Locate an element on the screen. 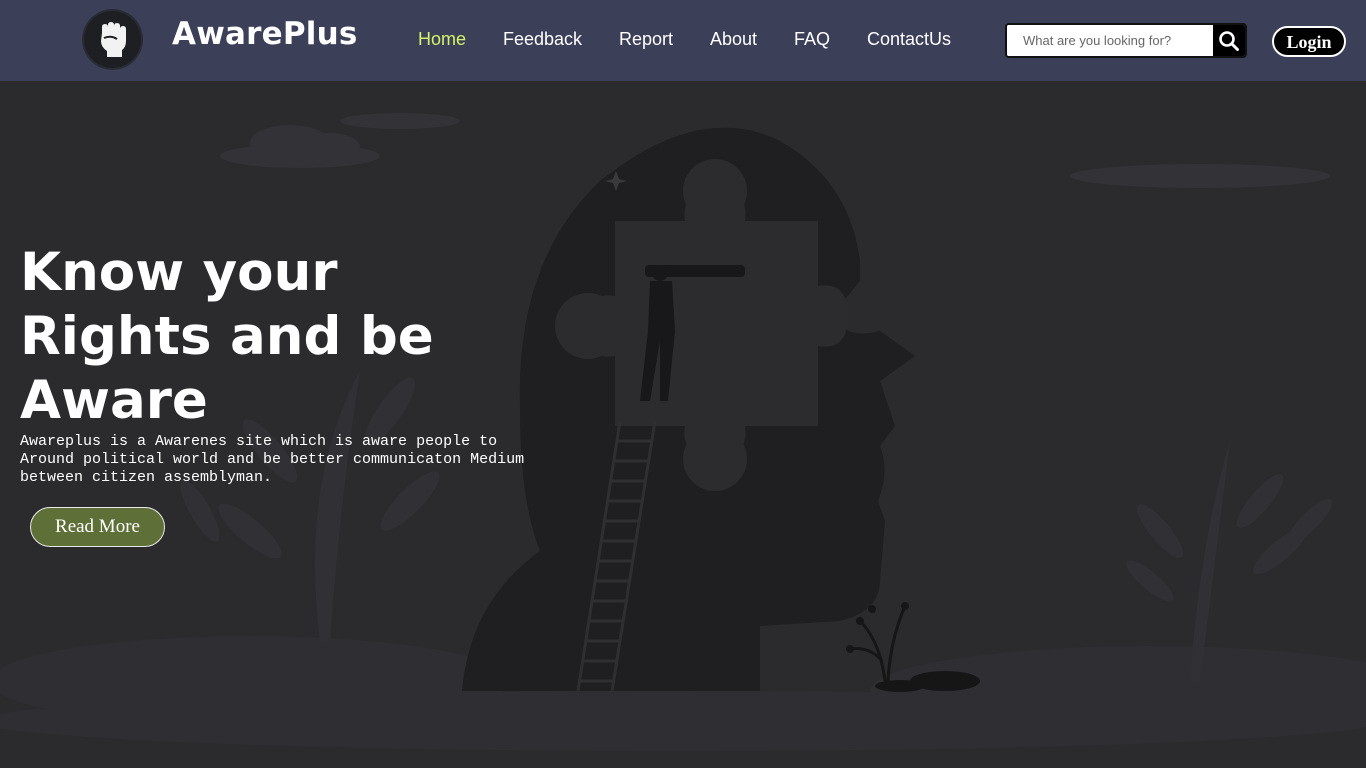 This screenshot has height=768, width=1366. nav-home: Home is located at coordinates (442, 39).